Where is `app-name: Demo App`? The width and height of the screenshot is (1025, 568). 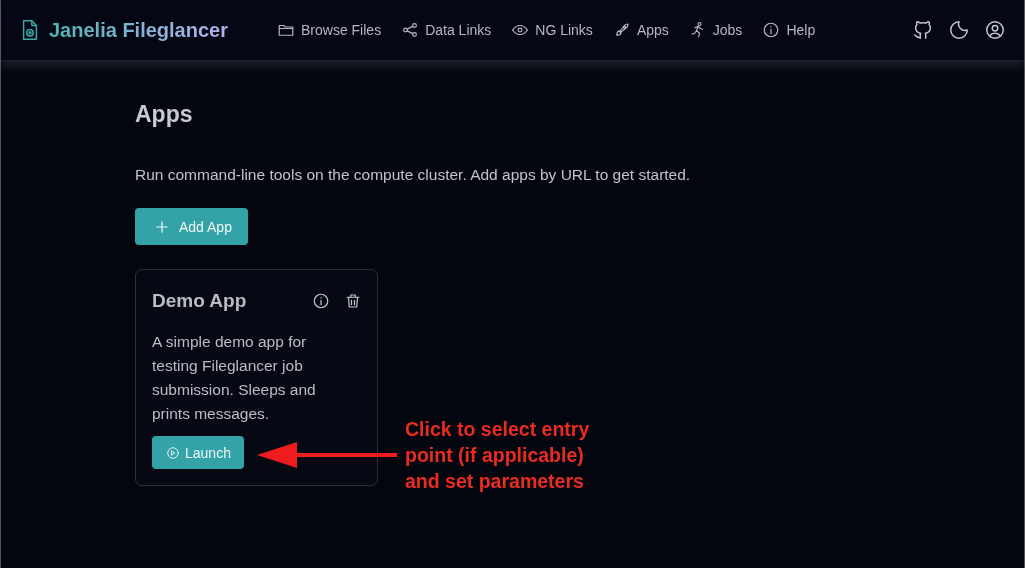 app-name: Demo App is located at coordinates (200, 301).